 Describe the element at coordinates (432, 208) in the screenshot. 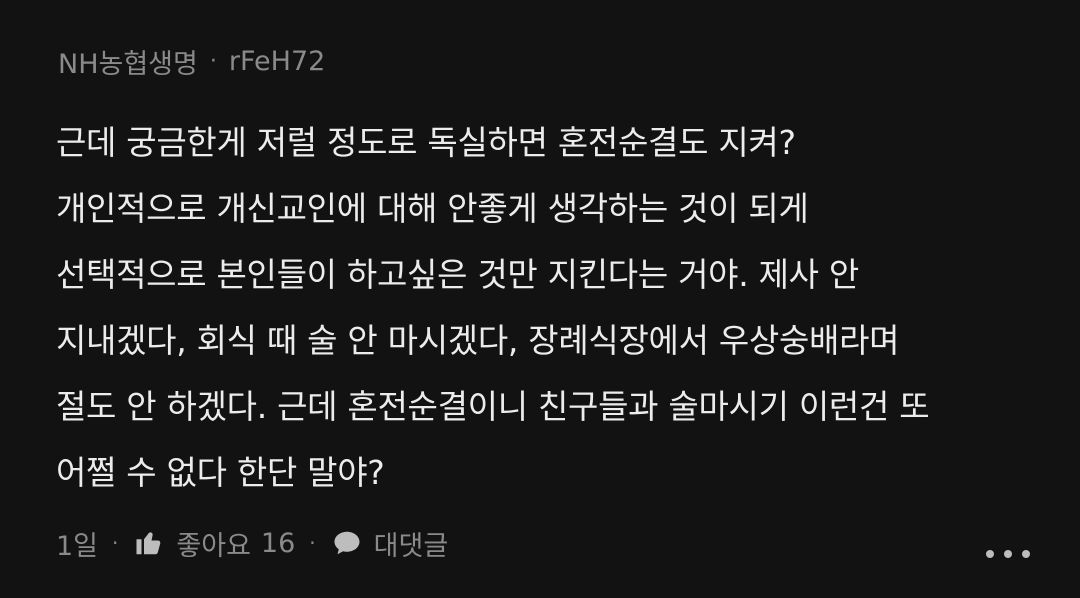

I see `comment-line: 개인적으로 개신교인에 대해 안좋게 생각하는 것이 되게` at that location.